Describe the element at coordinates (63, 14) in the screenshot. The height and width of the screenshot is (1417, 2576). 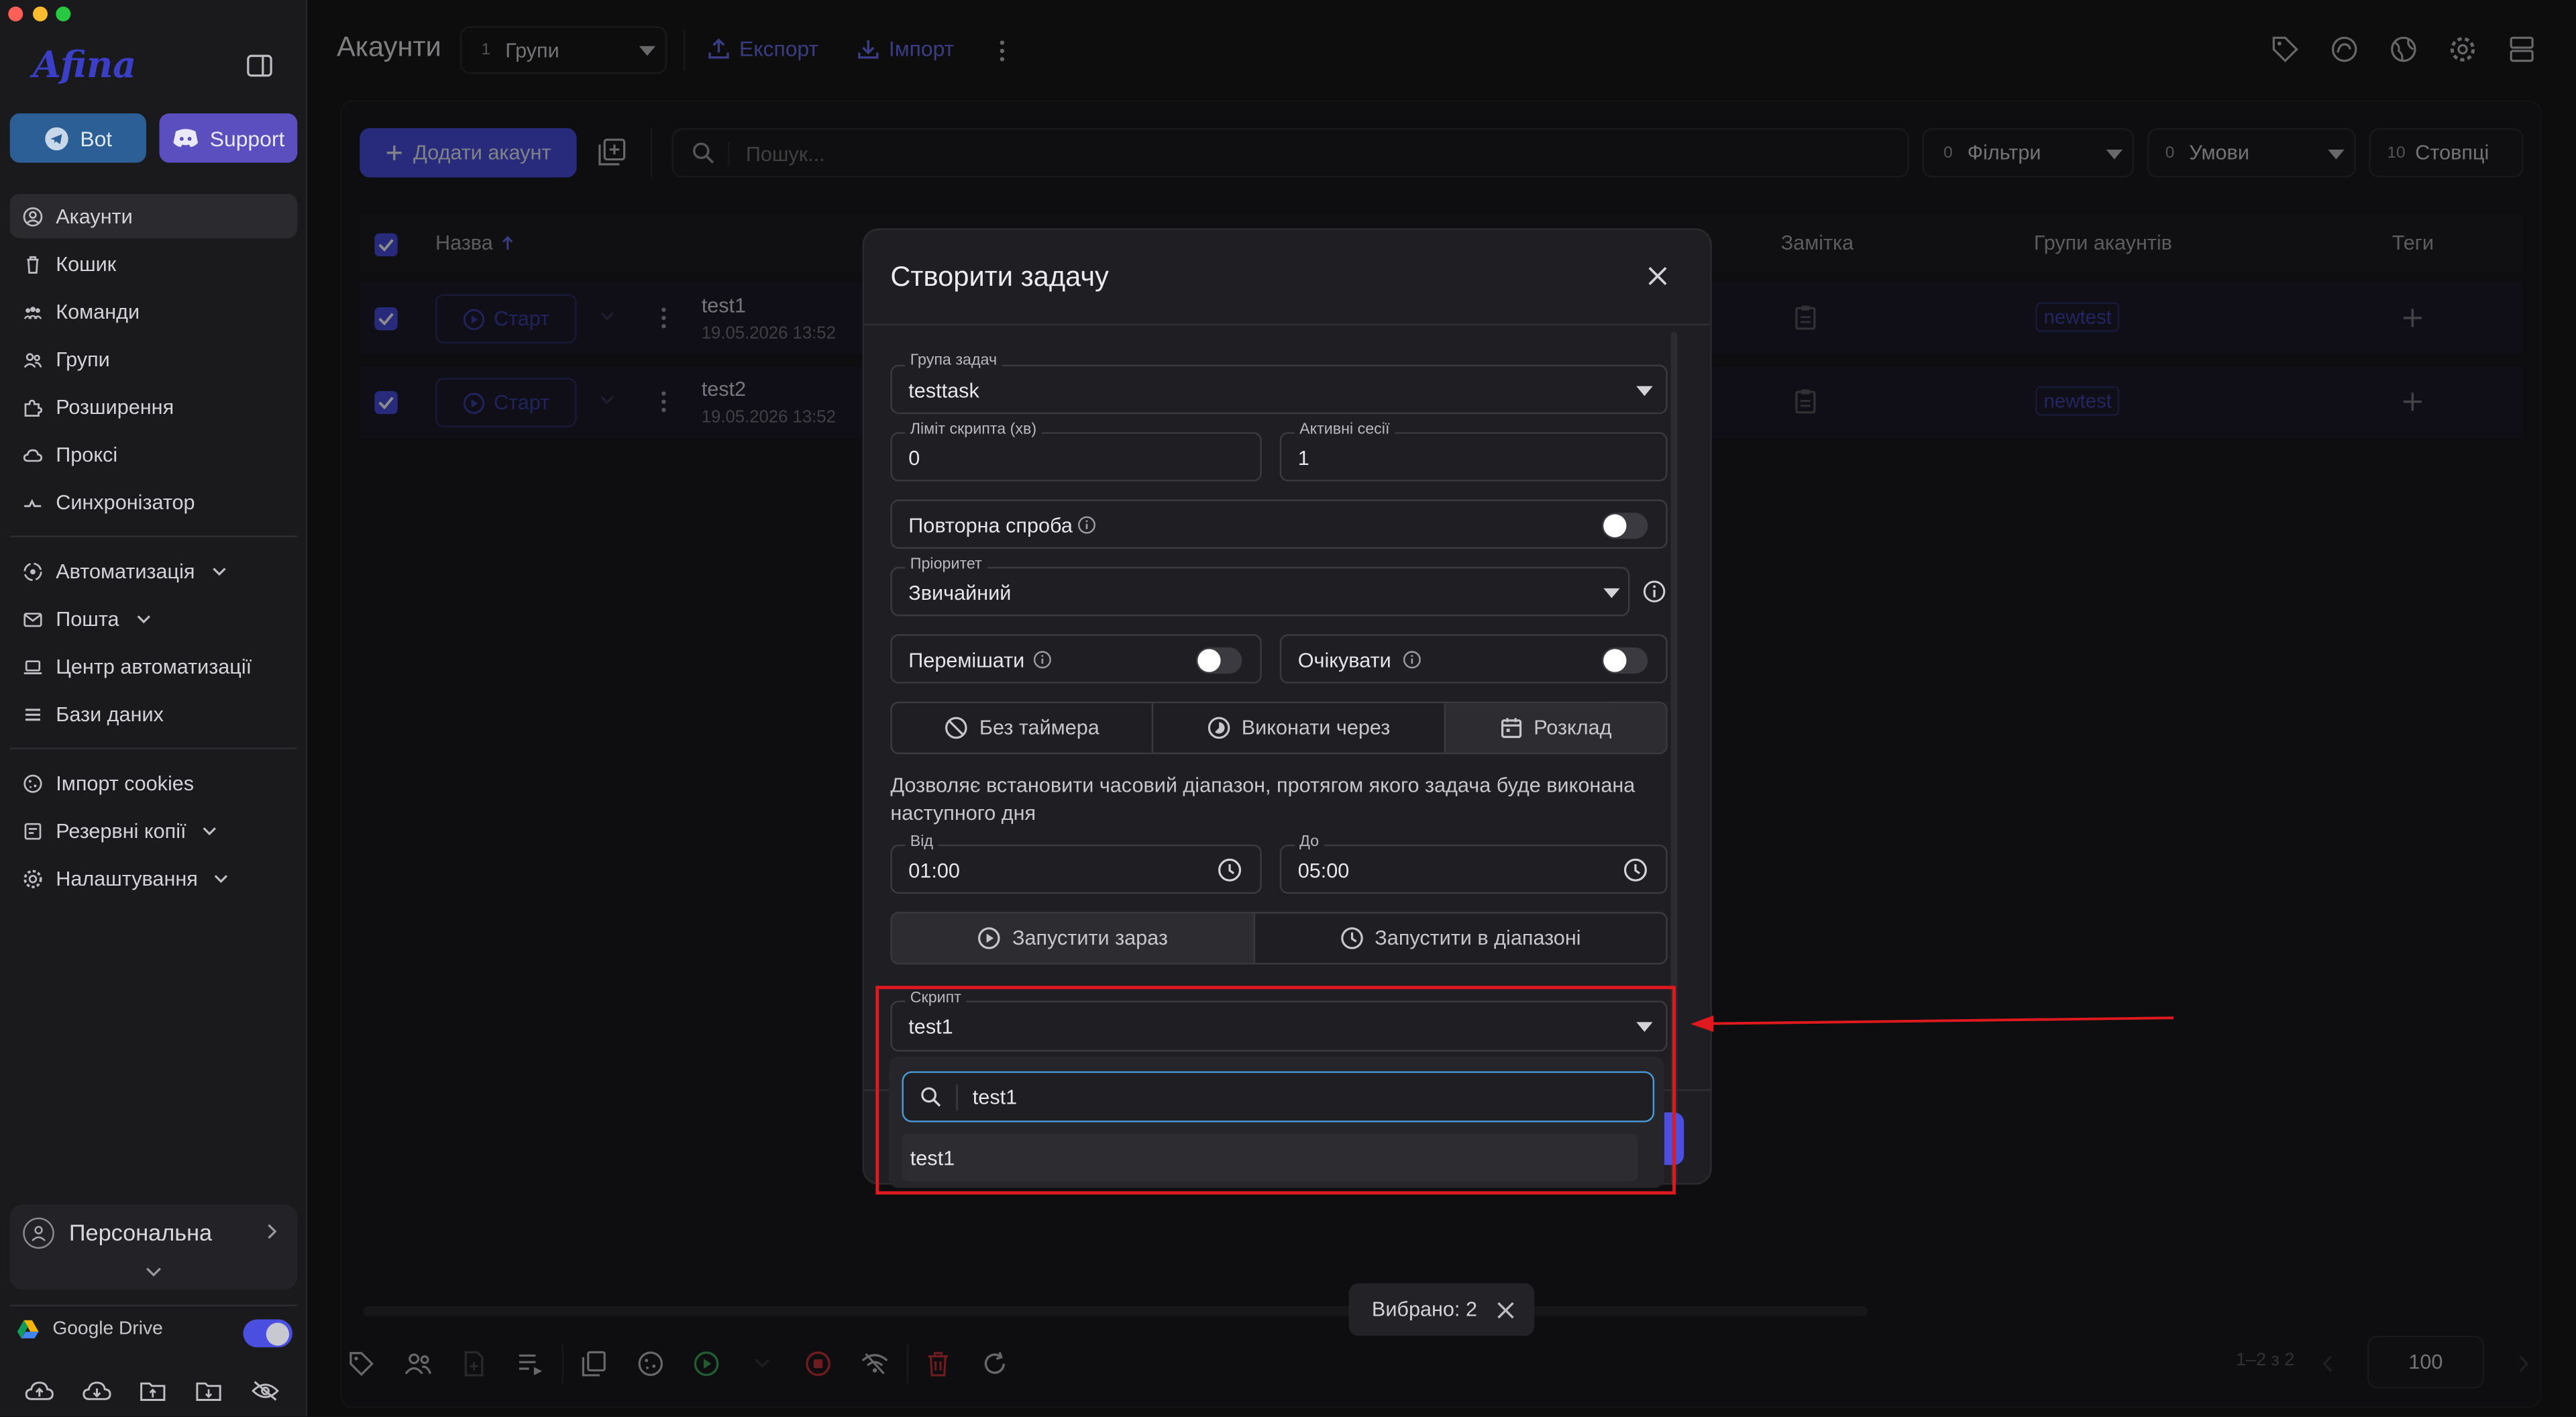
I see `zoom-window-button` at that location.